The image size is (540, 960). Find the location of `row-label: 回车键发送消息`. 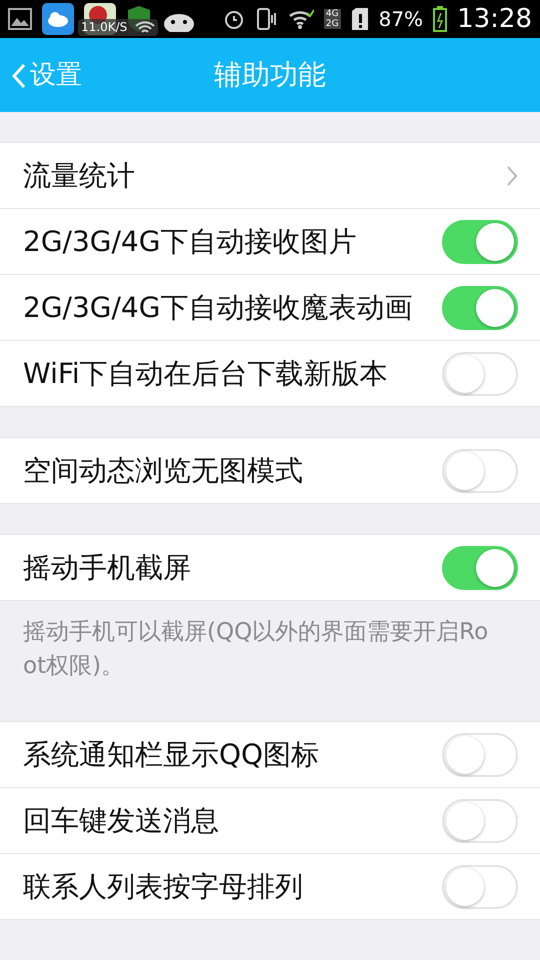

row-label: 回车键发送消息 is located at coordinates (121, 820).